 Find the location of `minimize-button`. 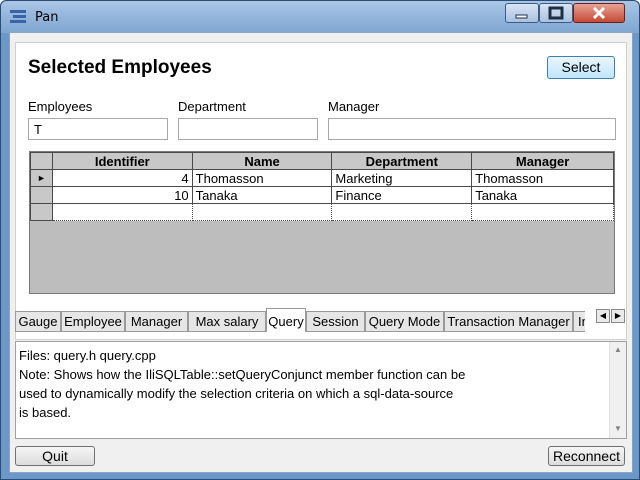

minimize-button is located at coordinates (522, 13).